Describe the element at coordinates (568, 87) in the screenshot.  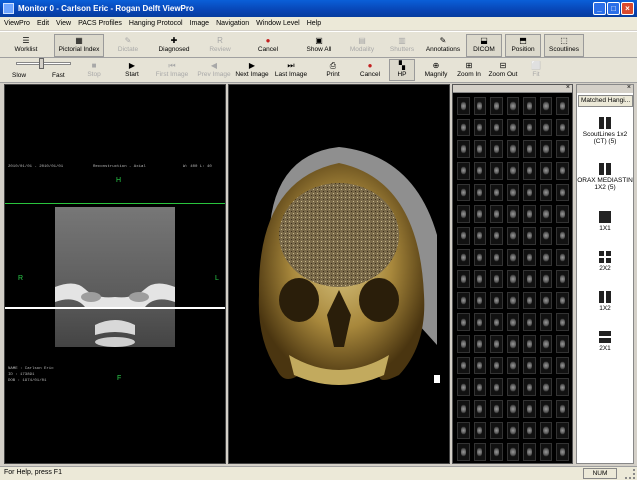
I see `close-icon: ×` at that location.